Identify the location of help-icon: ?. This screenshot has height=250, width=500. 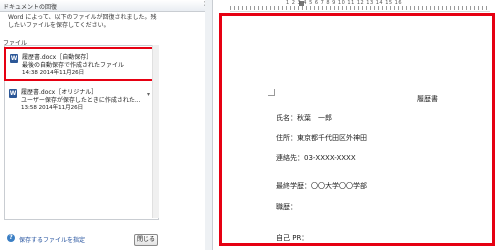
(11, 238).